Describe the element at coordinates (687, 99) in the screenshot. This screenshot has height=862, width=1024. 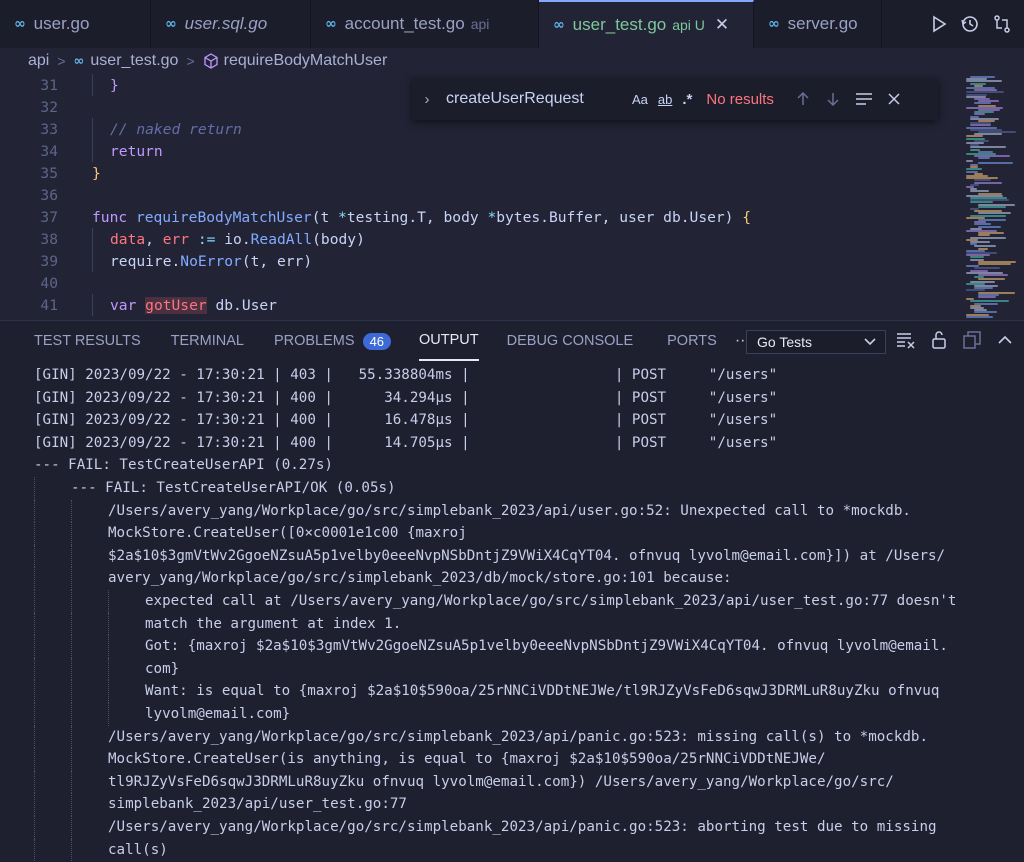
I see `regex-toggle: .*` at that location.